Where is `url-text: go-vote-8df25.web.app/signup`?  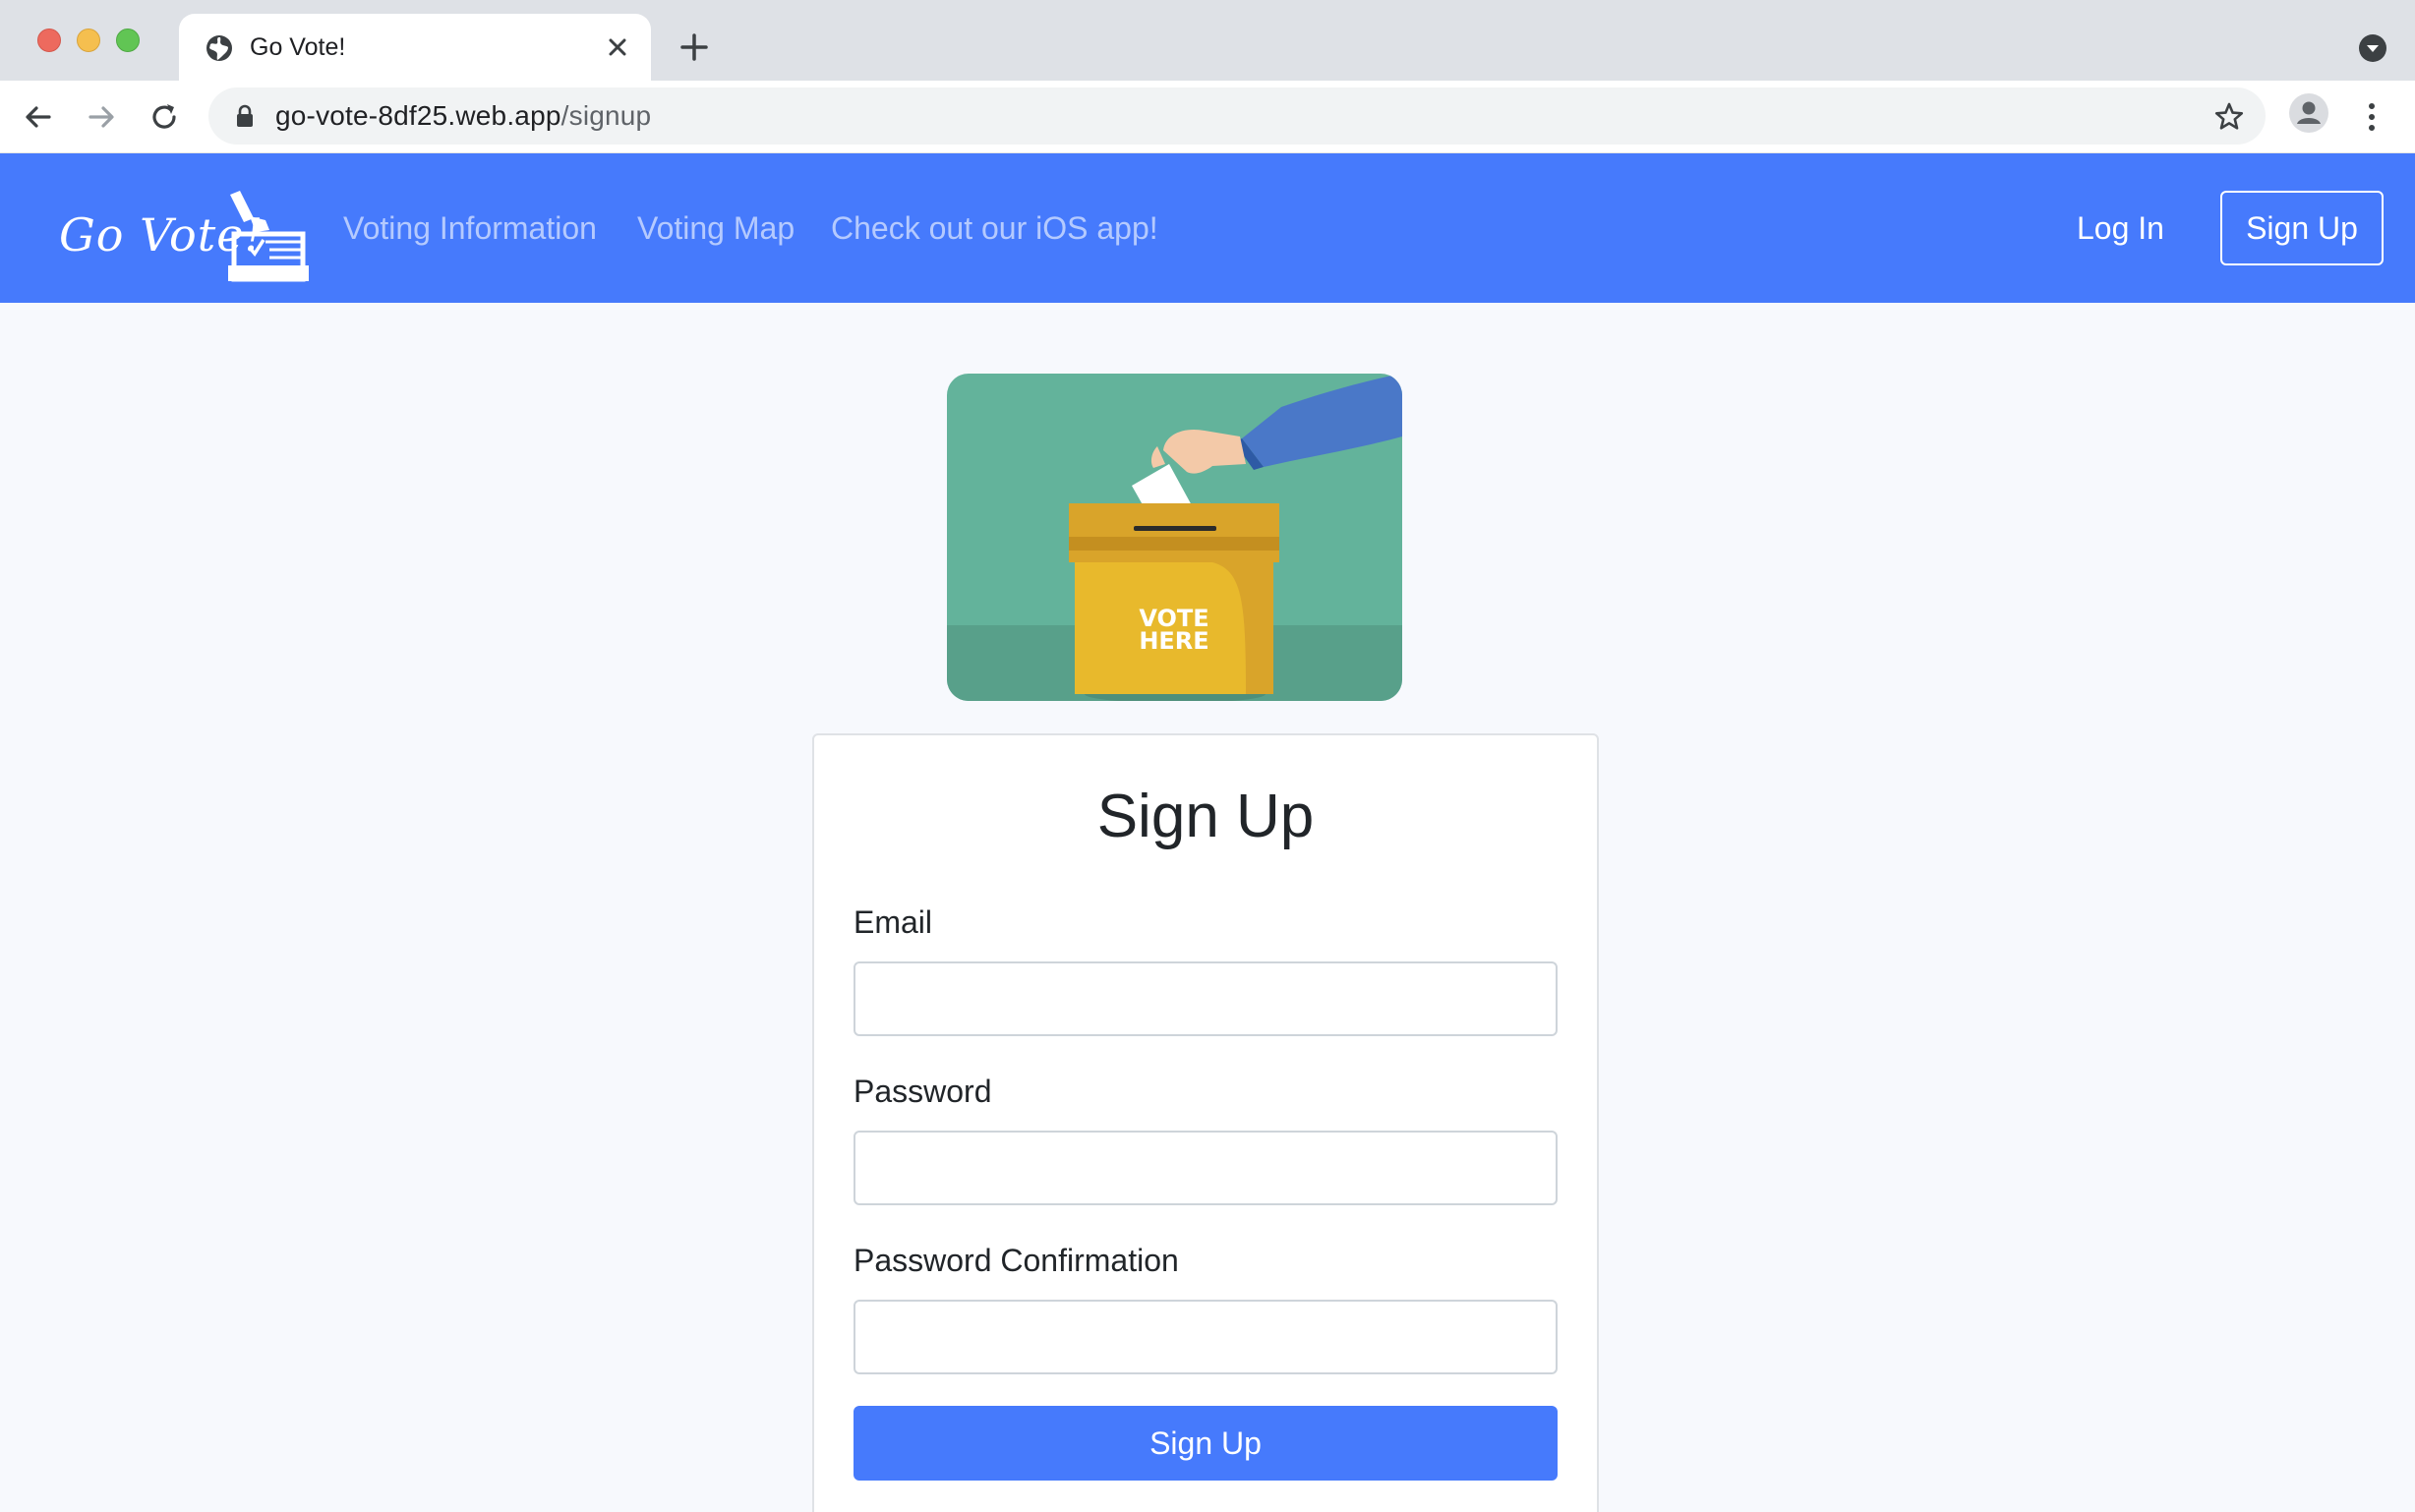 url-text: go-vote-8df25.web.app/signup is located at coordinates (463, 116).